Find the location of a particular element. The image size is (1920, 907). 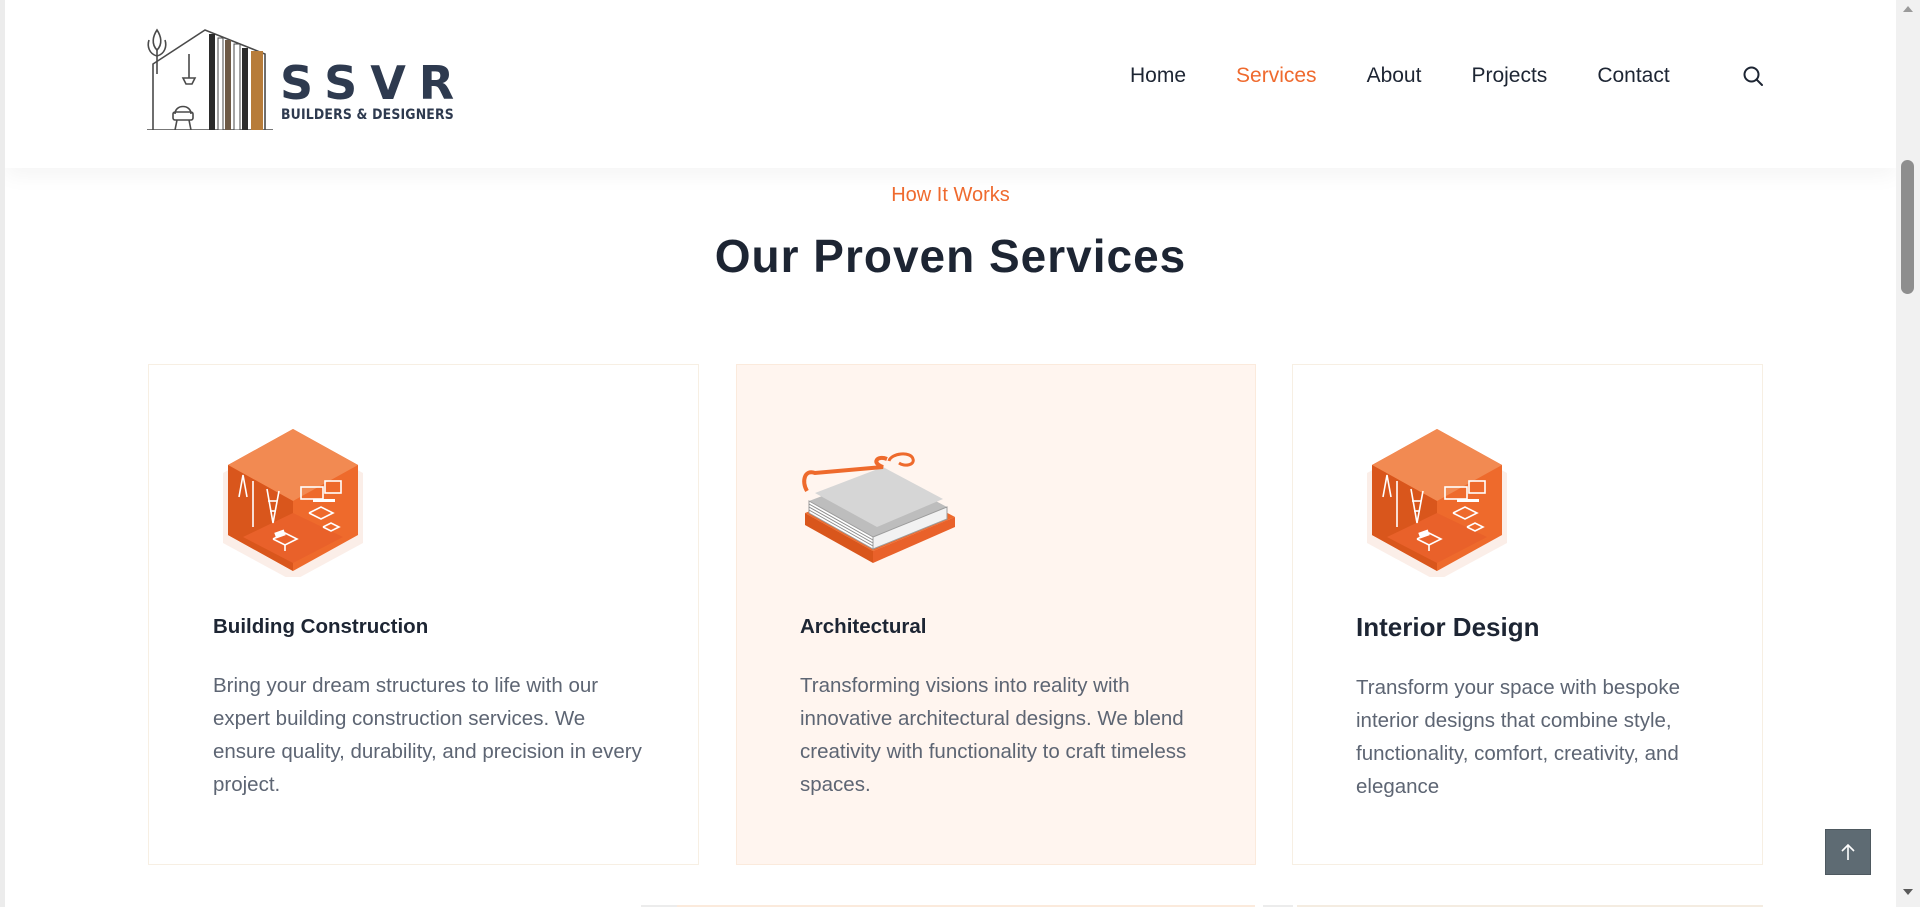

logo-wordmark: SSVR is located at coordinates (374, 83).